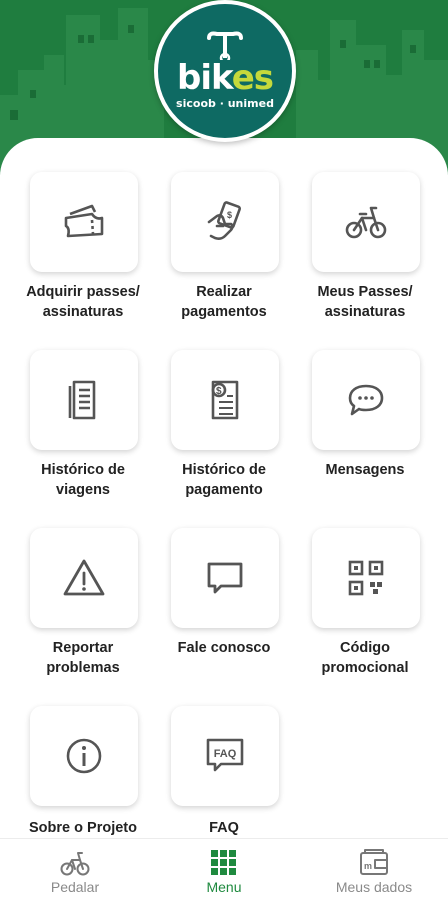 Image resolution: width=448 pixels, height=900 pixels. Describe the element at coordinates (224, 828) in the screenshot. I see `label-faq: FAQ` at that location.